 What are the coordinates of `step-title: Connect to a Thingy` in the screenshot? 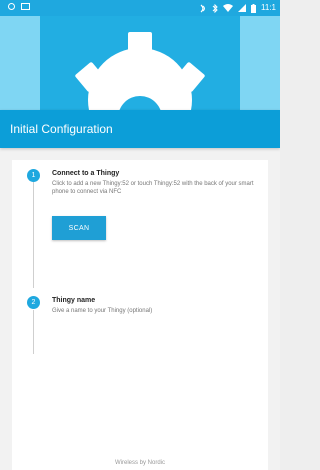 It's located at (86, 173).